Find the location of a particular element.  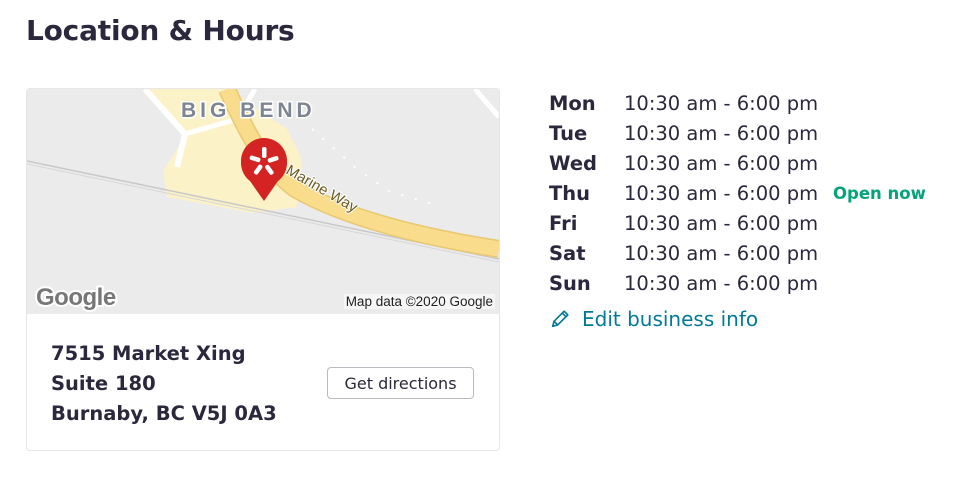

map-attribution: Map data ©2020 Google is located at coordinates (419, 301).